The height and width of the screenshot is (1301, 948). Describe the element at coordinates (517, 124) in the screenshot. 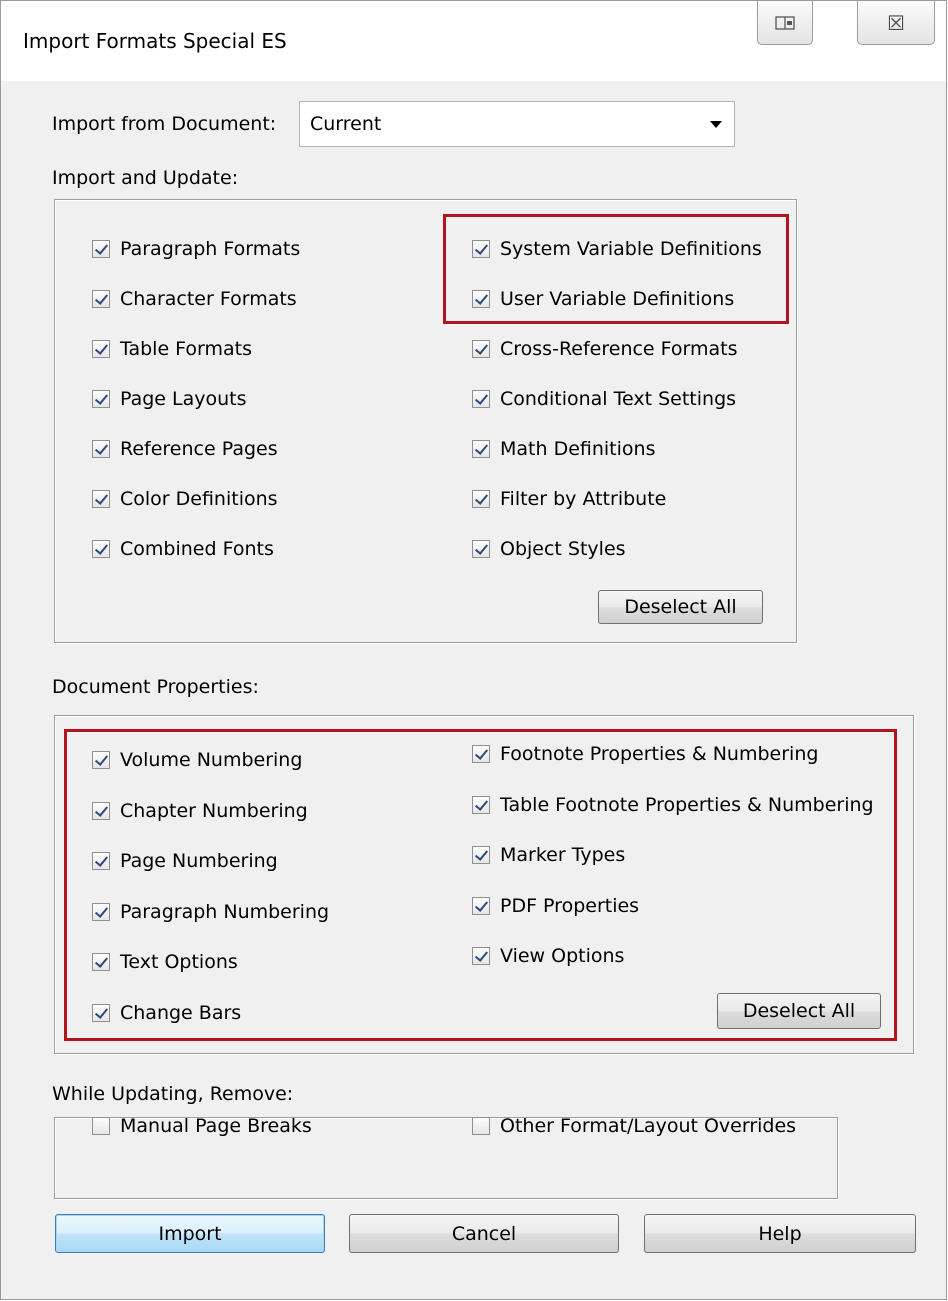

I see `import-from-dropdown: Current` at that location.